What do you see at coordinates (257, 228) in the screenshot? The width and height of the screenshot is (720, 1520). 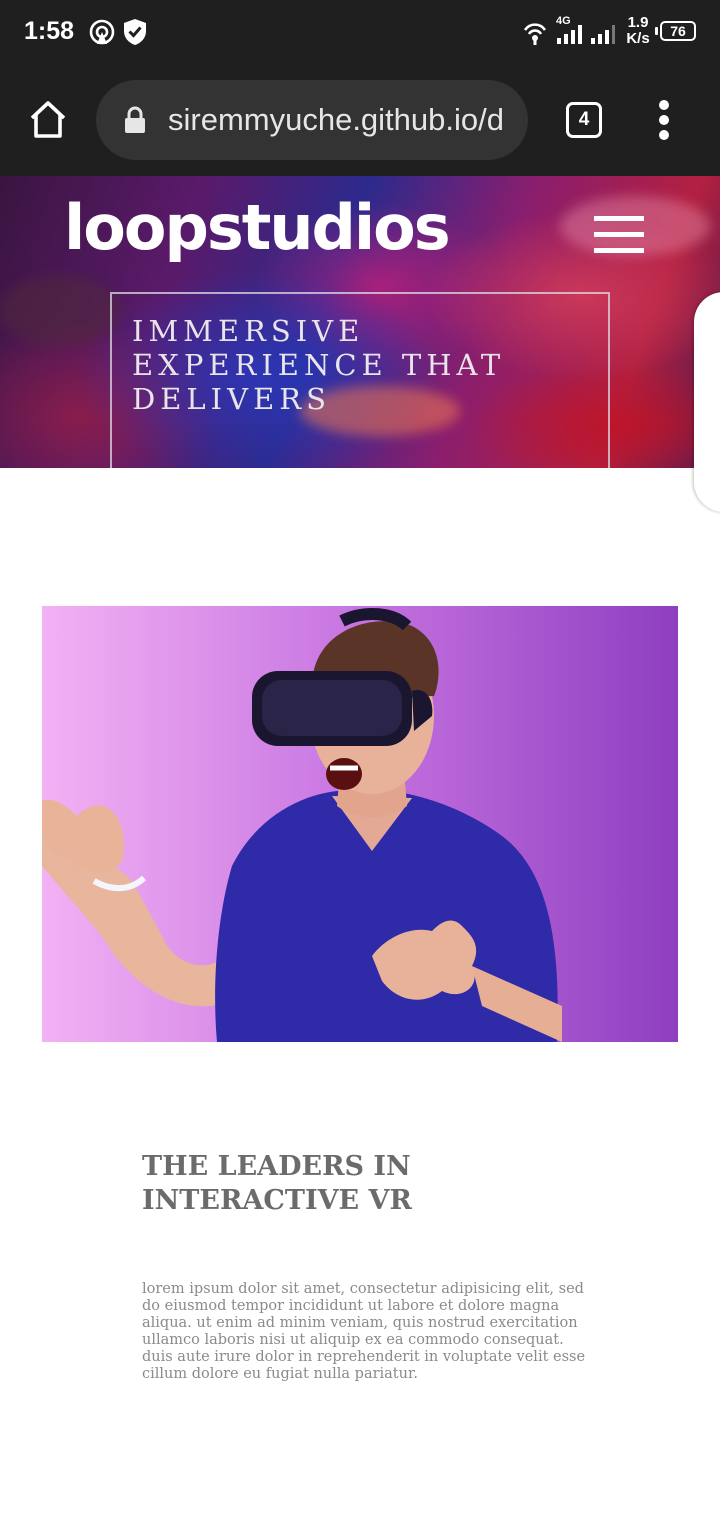 I see `site-logo: loopstudios` at bounding box center [257, 228].